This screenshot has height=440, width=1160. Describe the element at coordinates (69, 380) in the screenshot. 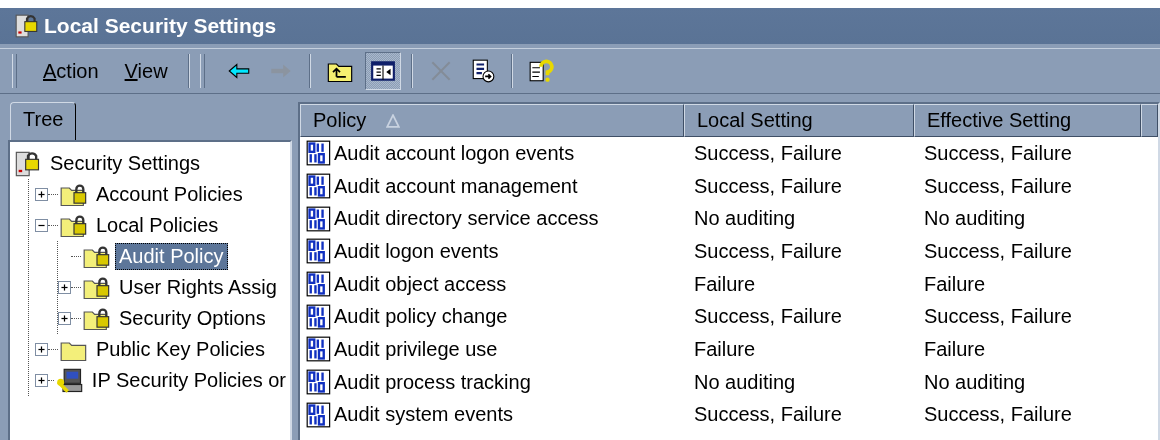

I see `computer-key-icon` at that location.